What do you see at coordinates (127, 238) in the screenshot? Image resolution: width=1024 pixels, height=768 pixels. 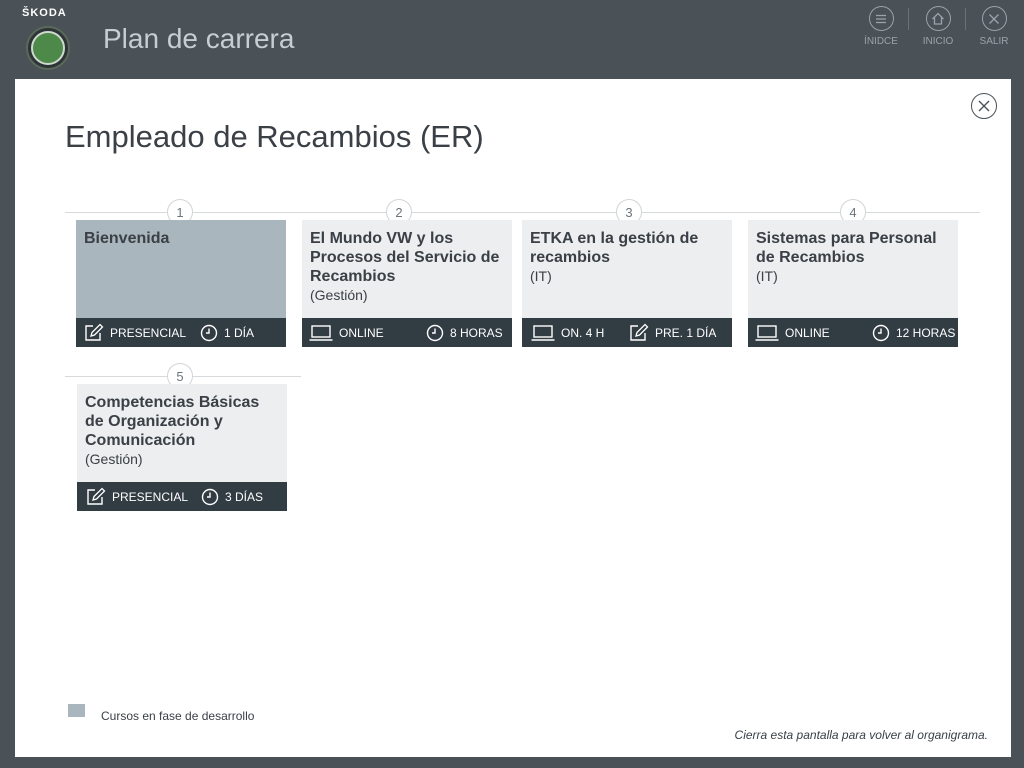 I see `course-title: Bienvenida` at bounding box center [127, 238].